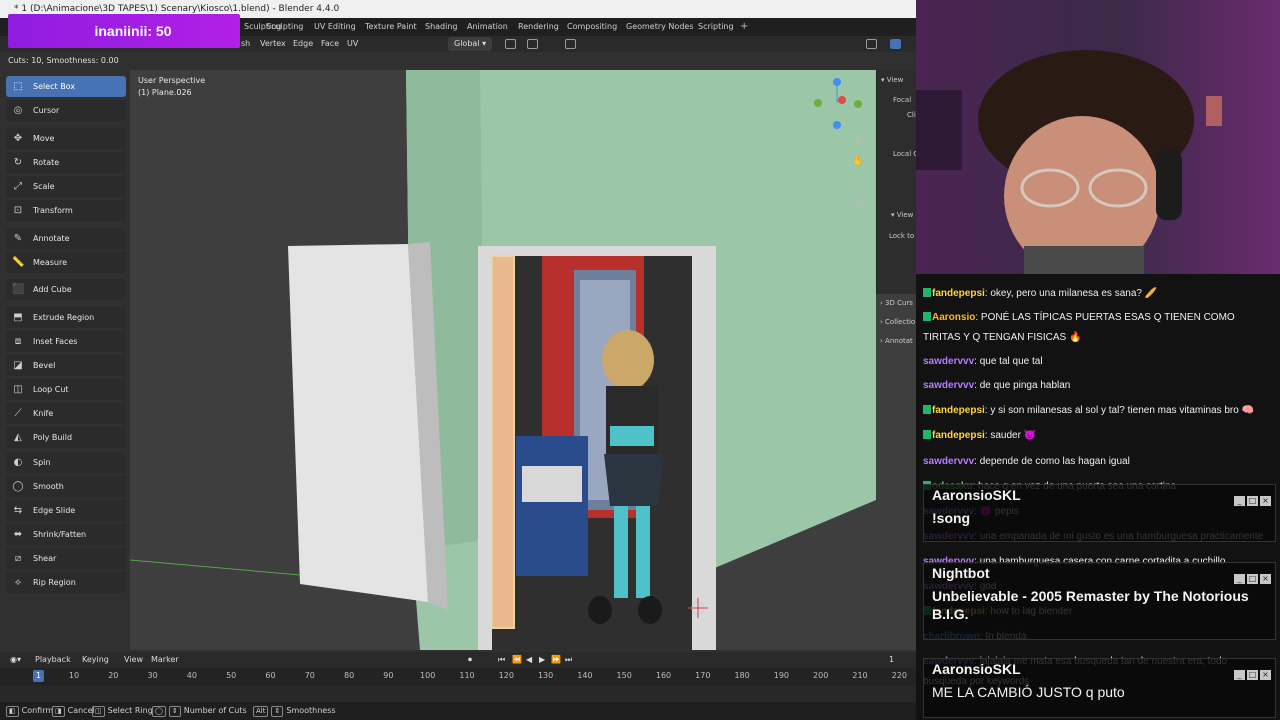  I want to click on menu-playback: Playback, so click(53, 660).